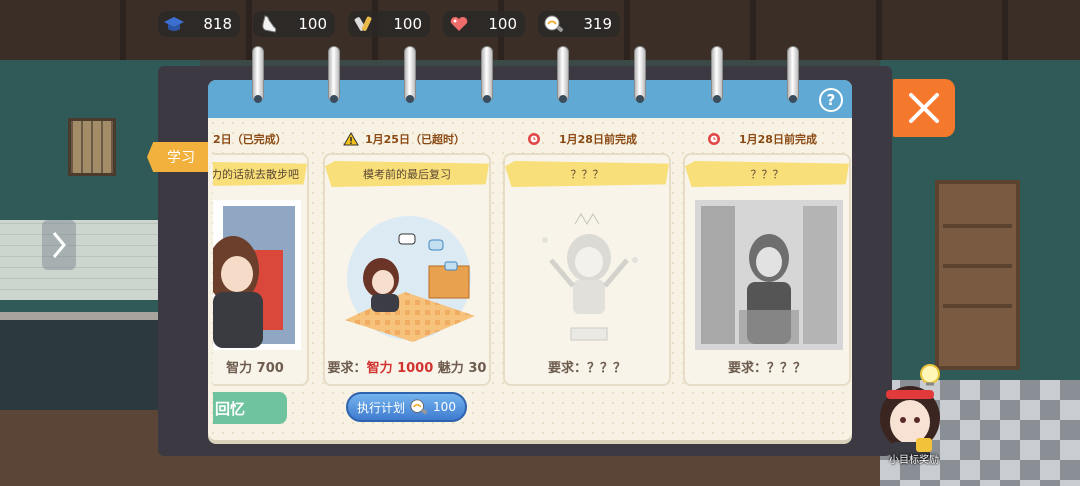 Image resolution: width=1080 pixels, height=486 pixels. What do you see at coordinates (217, 24) in the screenshot?
I see `resource-value: 818` at bounding box center [217, 24].